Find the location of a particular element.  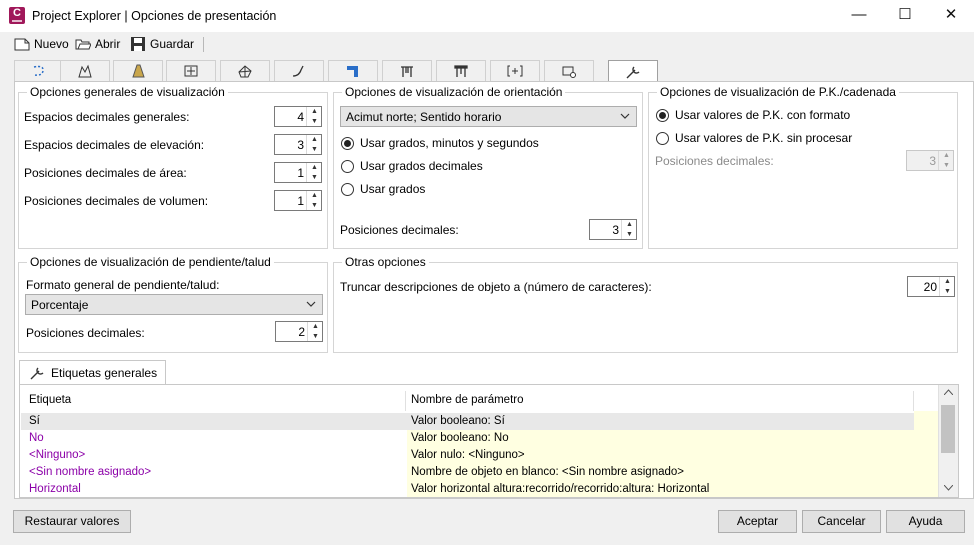

slope-decimals-spinner: 2 ▲ ▼ is located at coordinates (299, 331).